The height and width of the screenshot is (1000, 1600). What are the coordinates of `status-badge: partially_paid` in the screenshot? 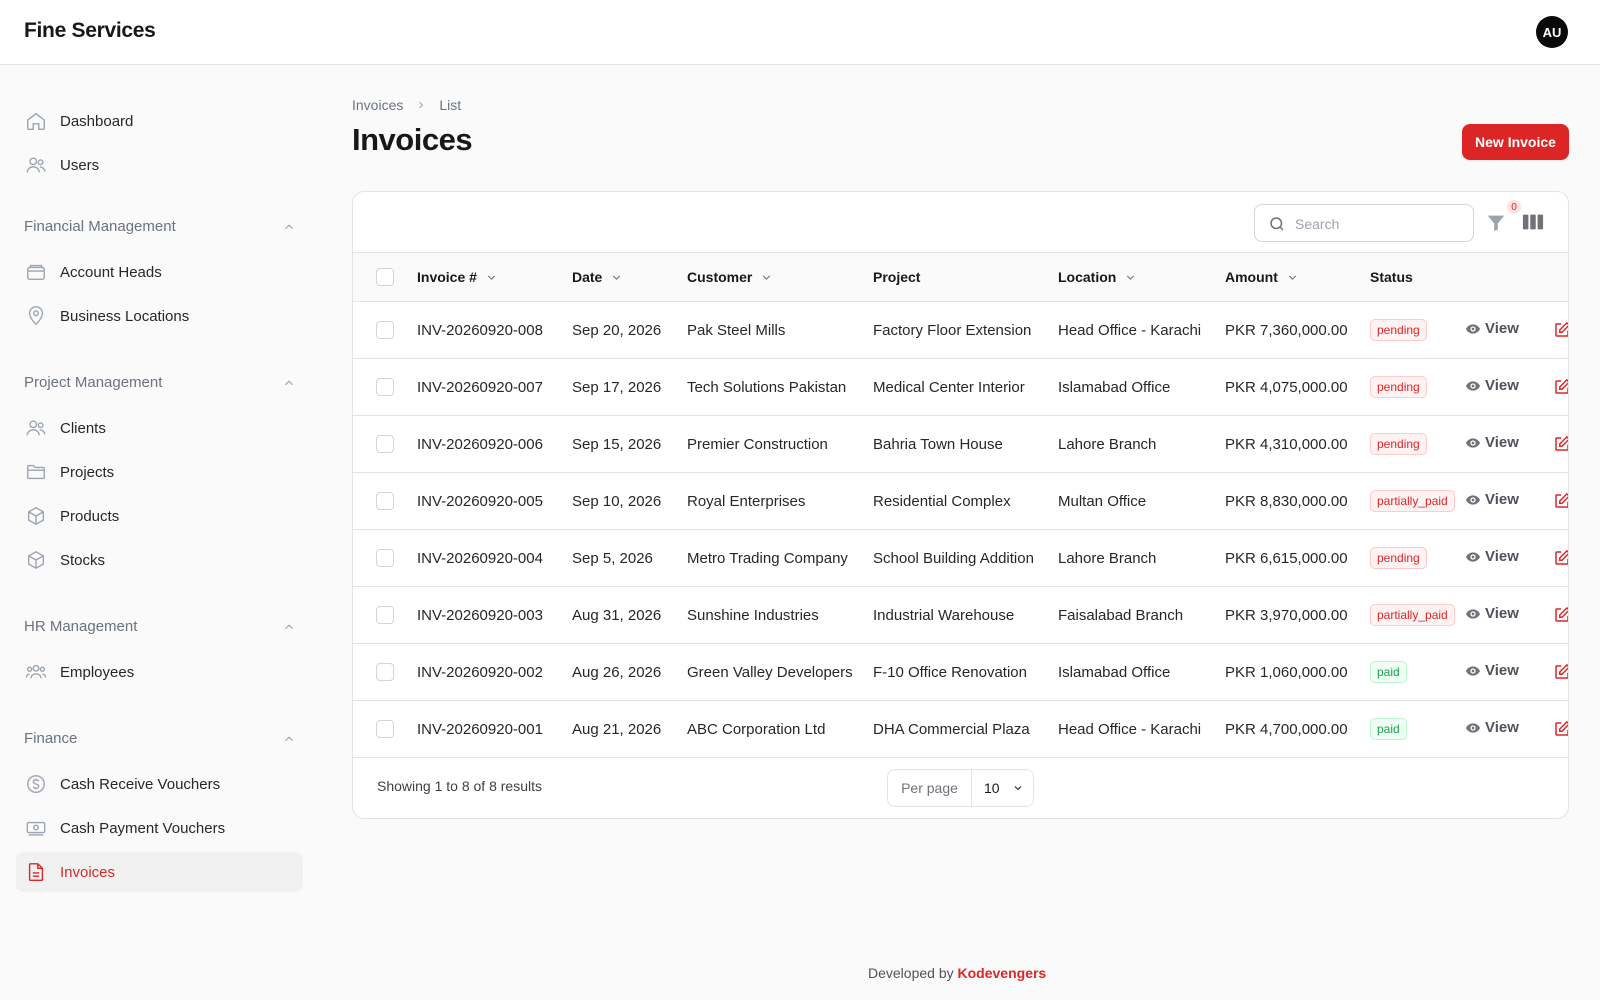 It's located at (1412, 501).